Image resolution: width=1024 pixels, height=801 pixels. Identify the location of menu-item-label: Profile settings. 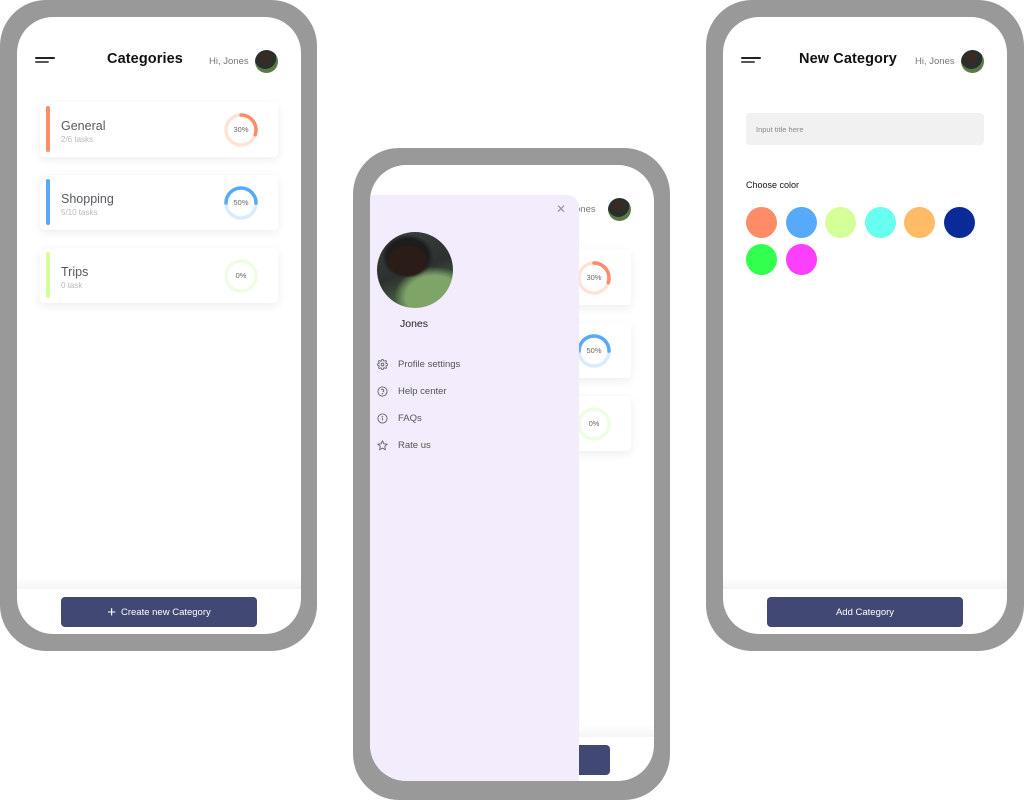
(429, 364).